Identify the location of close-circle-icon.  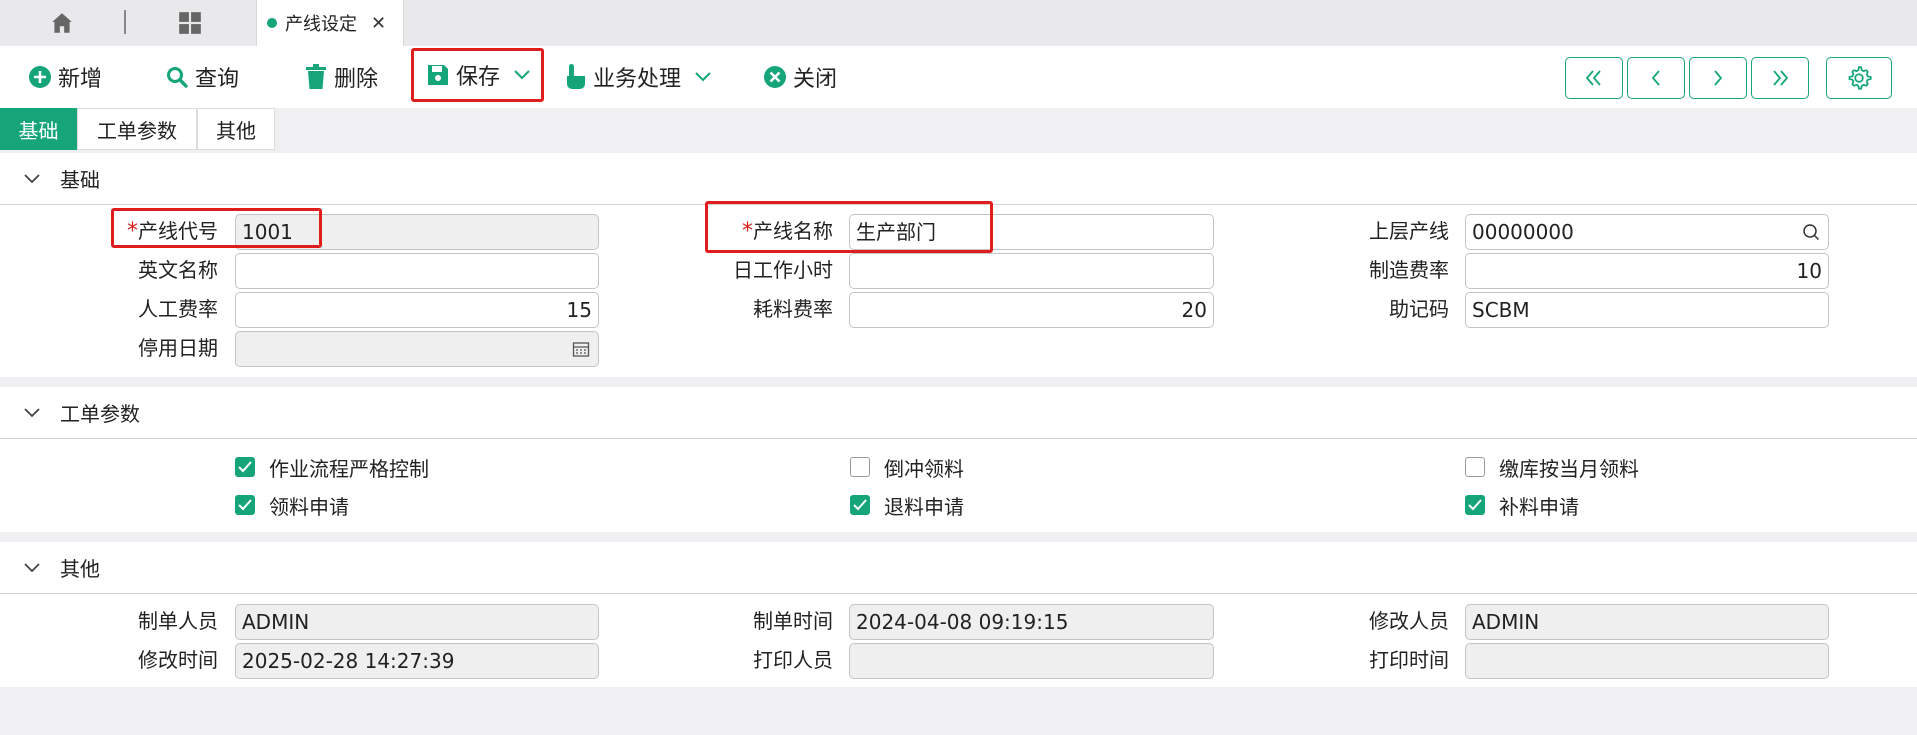
(775, 77).